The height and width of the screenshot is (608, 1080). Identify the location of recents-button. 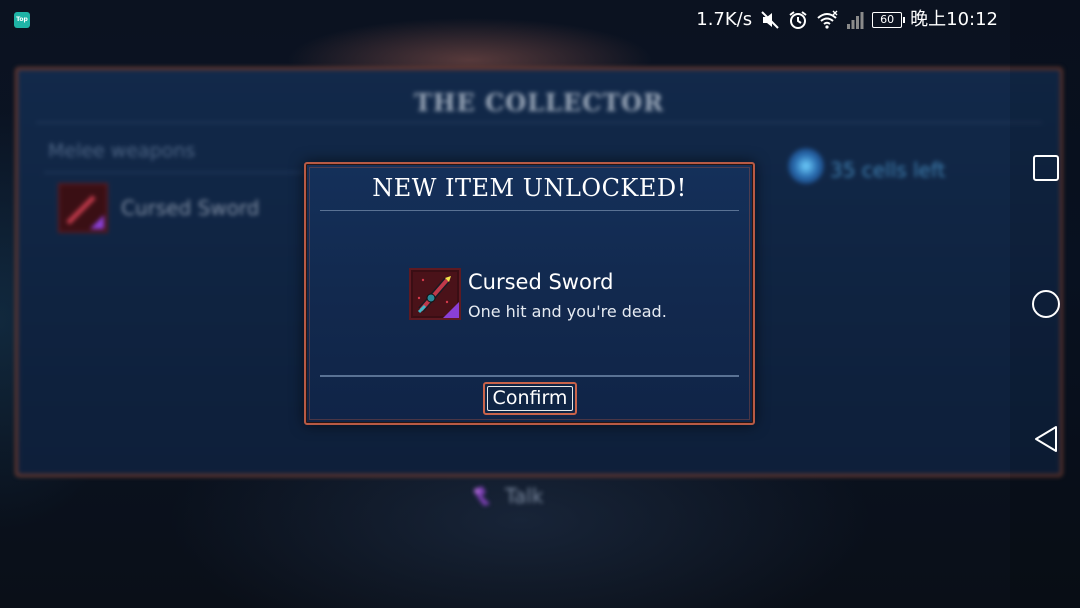
(1046, 168).